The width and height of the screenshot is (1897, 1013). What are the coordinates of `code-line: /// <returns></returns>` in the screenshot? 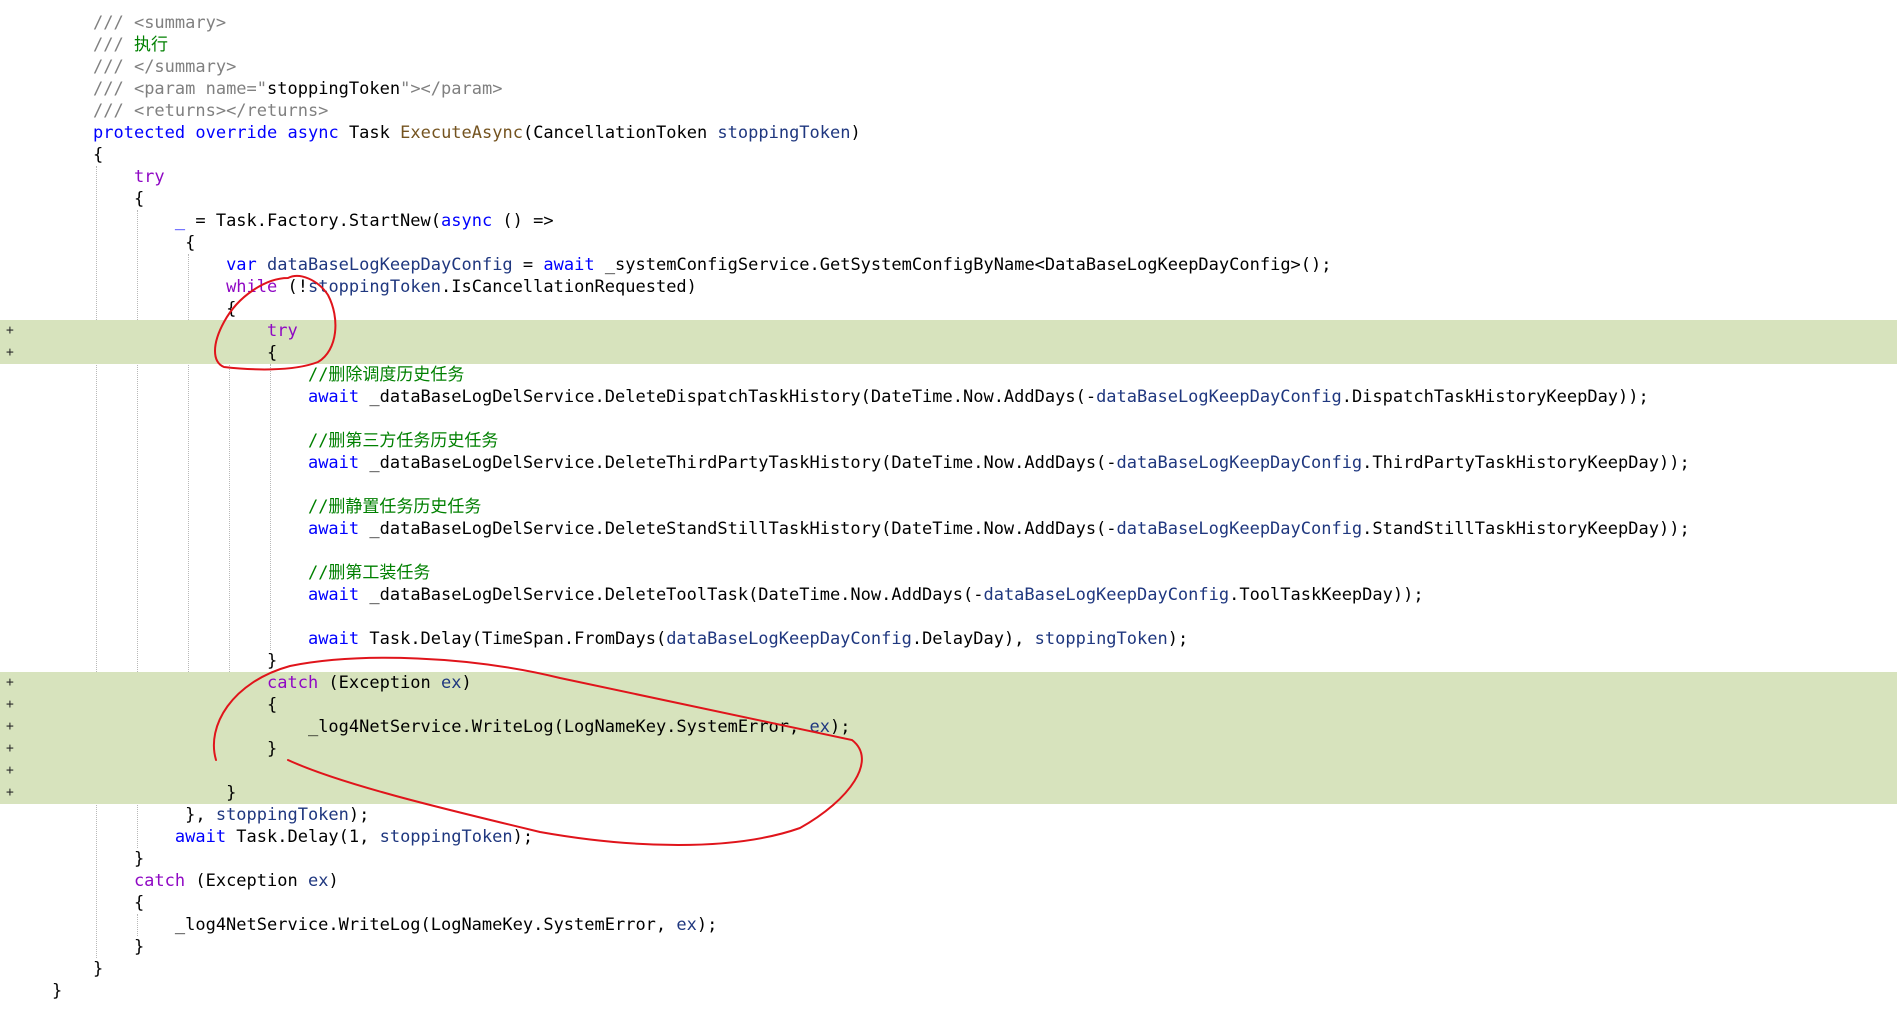 It's located at (948, 111).